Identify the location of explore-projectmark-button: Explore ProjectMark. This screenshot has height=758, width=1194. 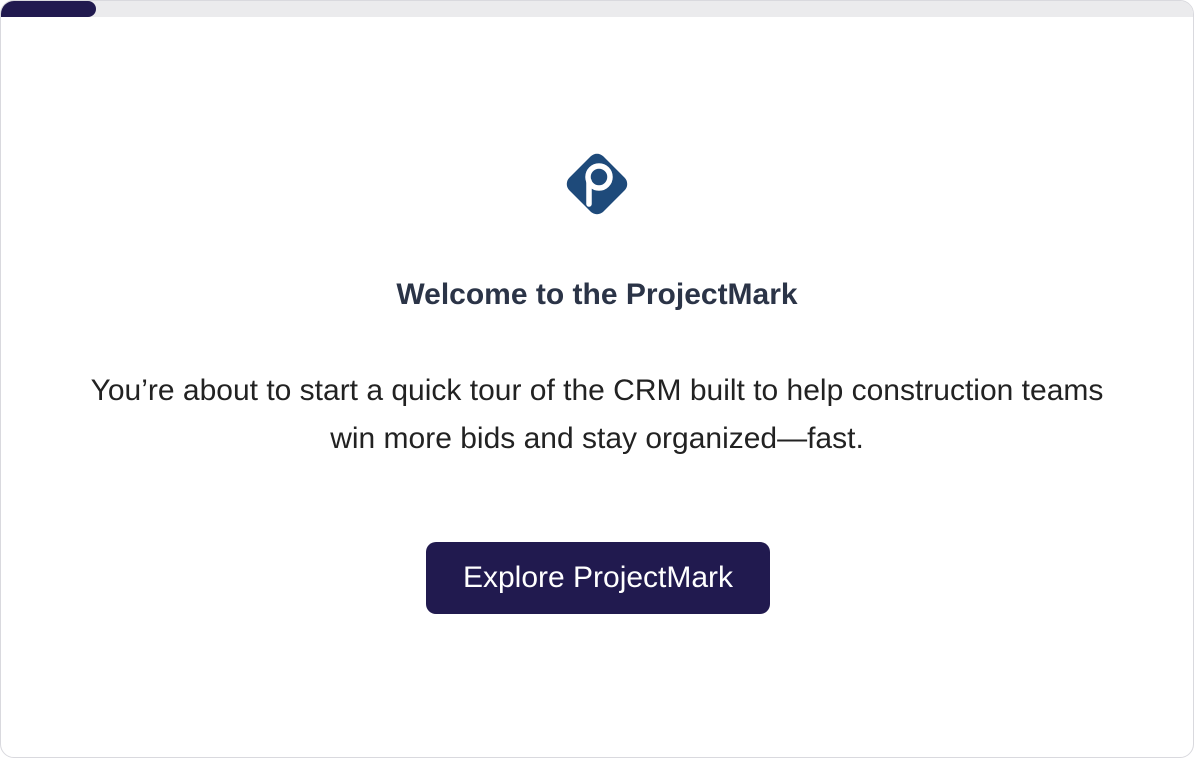
(598, 578).